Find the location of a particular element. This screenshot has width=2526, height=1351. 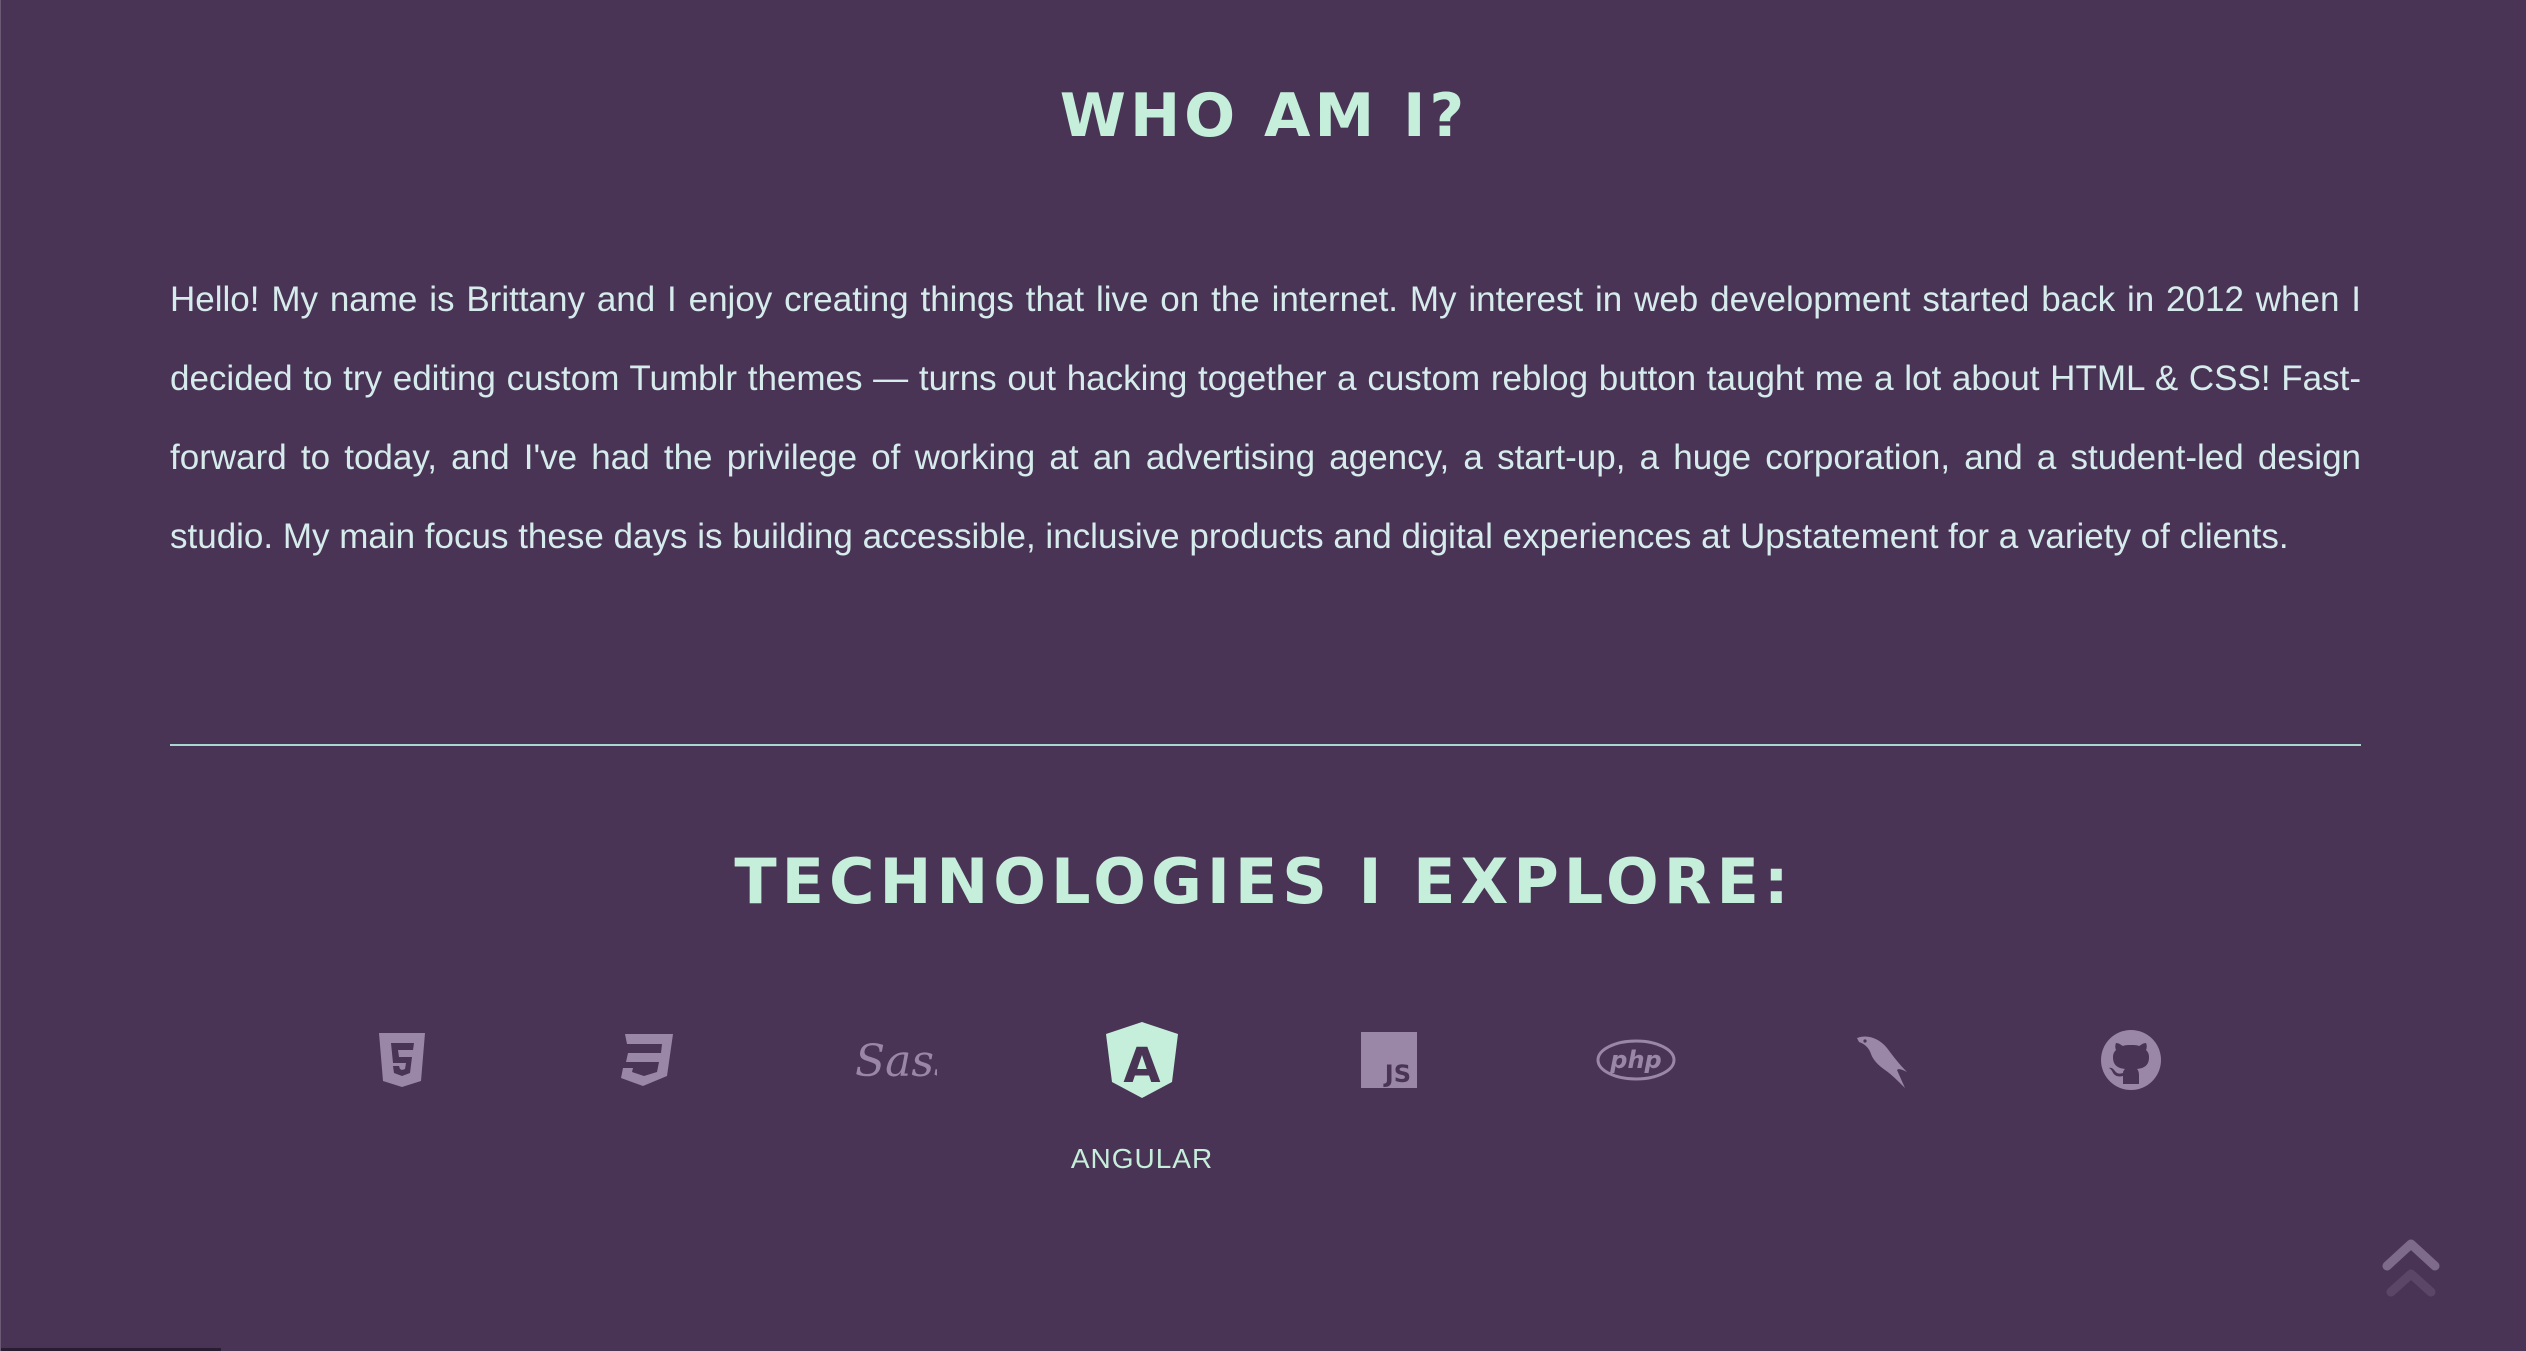

tech-item-mysql is located at coordinates (1884, 1060).